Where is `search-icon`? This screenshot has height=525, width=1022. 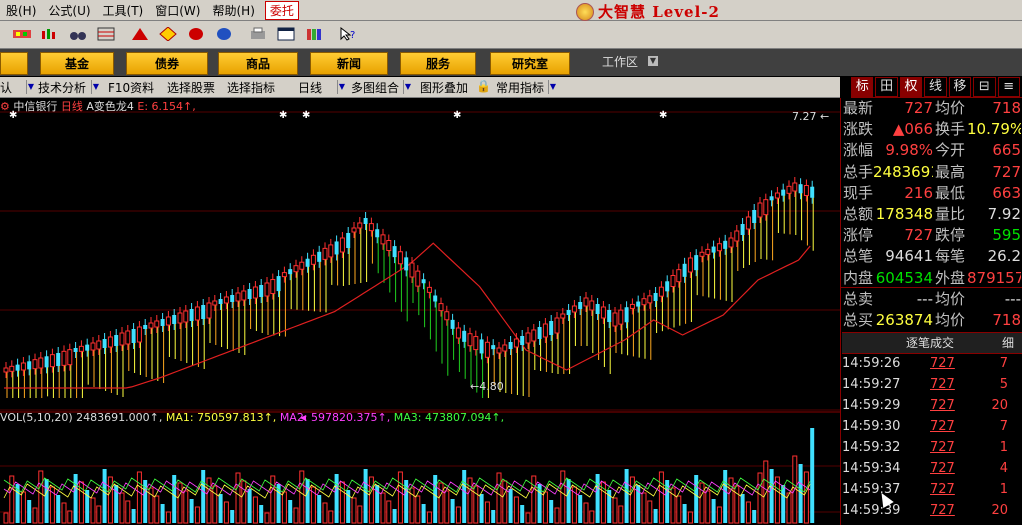 search-icon is located at coordinates (224, 34).